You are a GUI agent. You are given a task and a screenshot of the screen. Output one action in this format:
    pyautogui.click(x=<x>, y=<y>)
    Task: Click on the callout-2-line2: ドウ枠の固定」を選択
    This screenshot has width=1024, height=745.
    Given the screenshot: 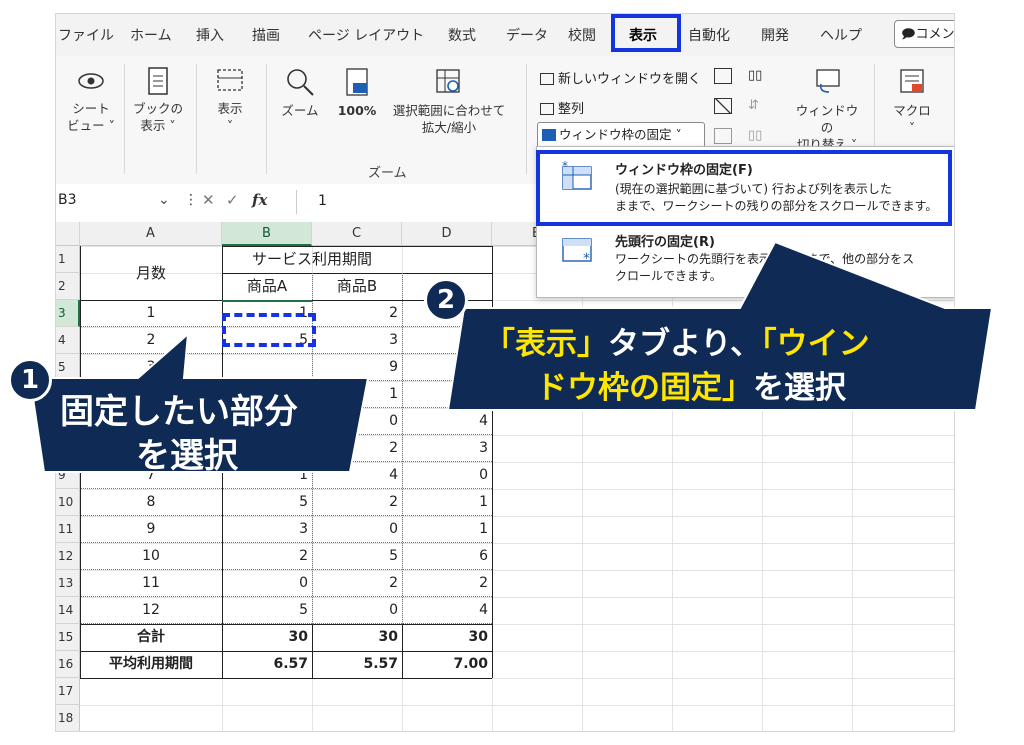 What is the action you would take?
    pyautogui.click(x=691, y=388)
    